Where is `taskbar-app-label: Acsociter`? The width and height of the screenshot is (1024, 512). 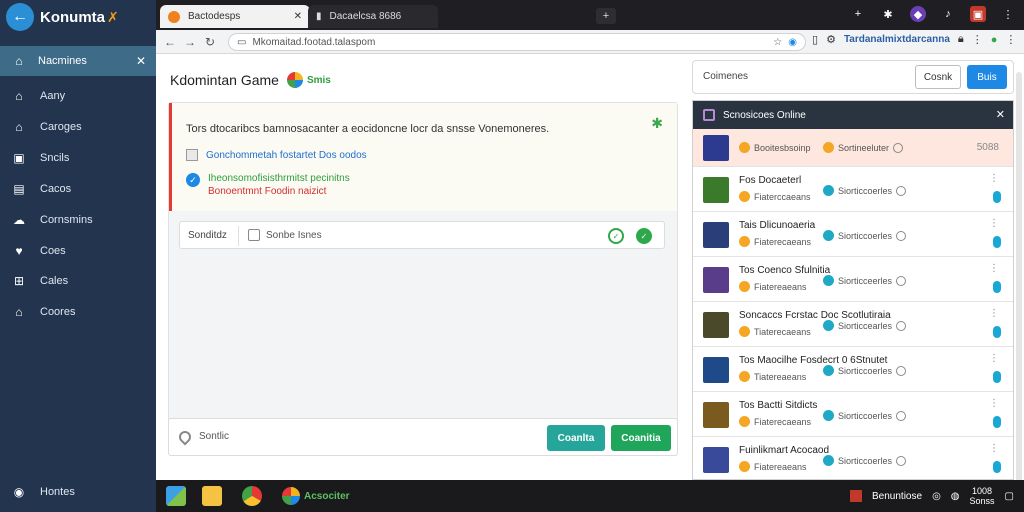 taskbar-app-label: Acsociter is located at coordinates (327, 496).